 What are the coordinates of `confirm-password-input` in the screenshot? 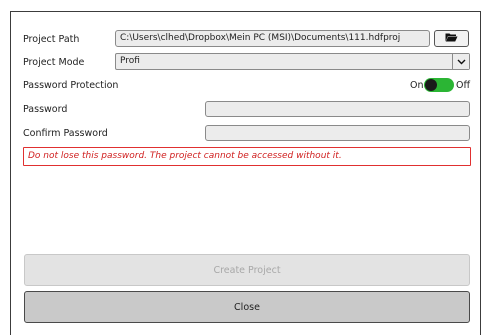 It's located at (337, 133).